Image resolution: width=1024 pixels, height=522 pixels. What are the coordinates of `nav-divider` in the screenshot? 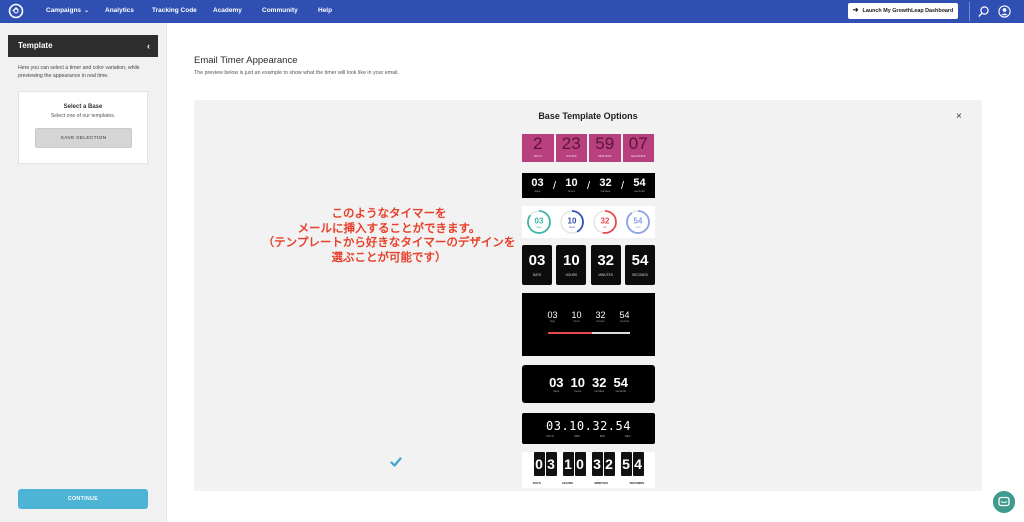 It's located at (969, 11).